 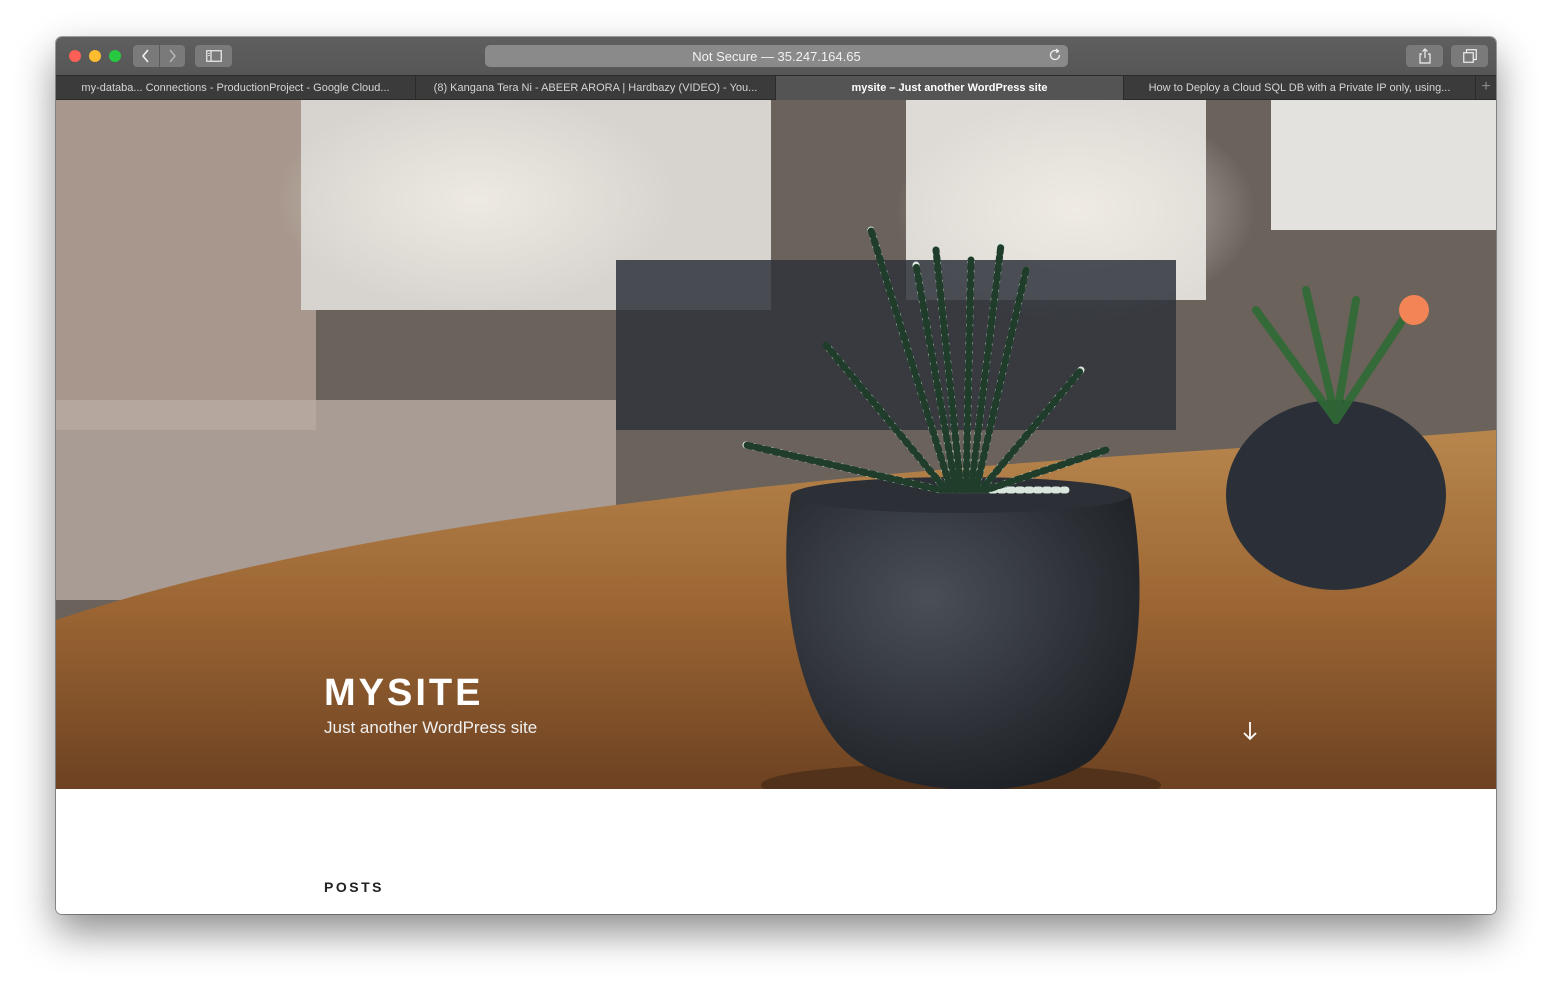 What do you see at coordinates (95, 56) in the screenshot?
I see `minimize-window-button` at bounding box center [95, 56].